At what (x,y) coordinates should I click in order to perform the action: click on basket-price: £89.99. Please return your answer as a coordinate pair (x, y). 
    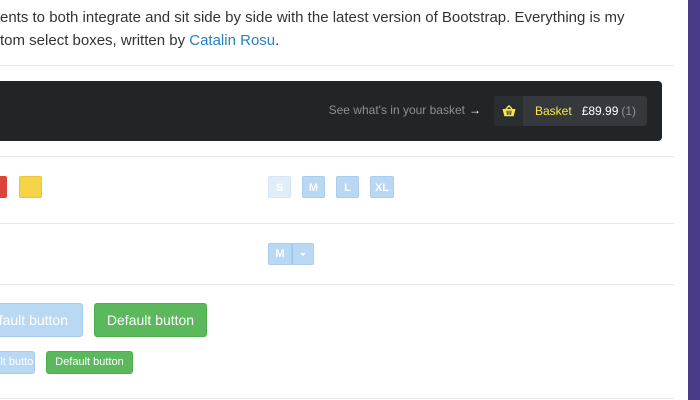
    Looking at the image, I should click on (600, 111).